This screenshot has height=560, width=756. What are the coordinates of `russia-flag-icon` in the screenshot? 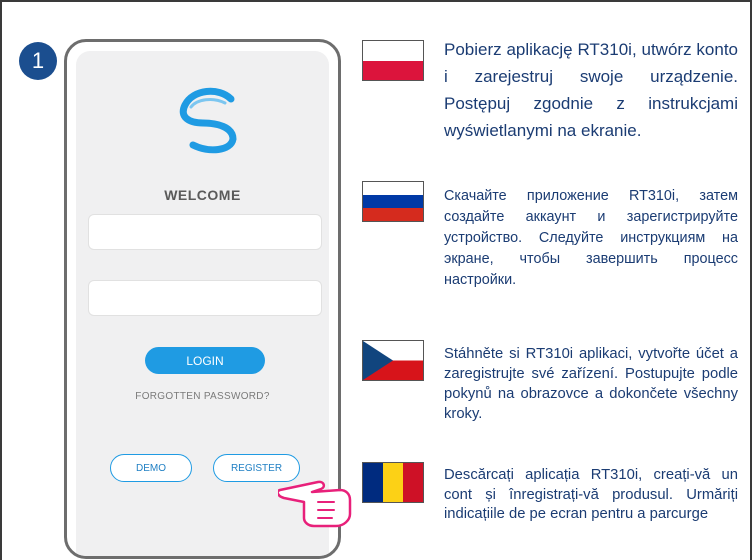 It's located at (393, 201).